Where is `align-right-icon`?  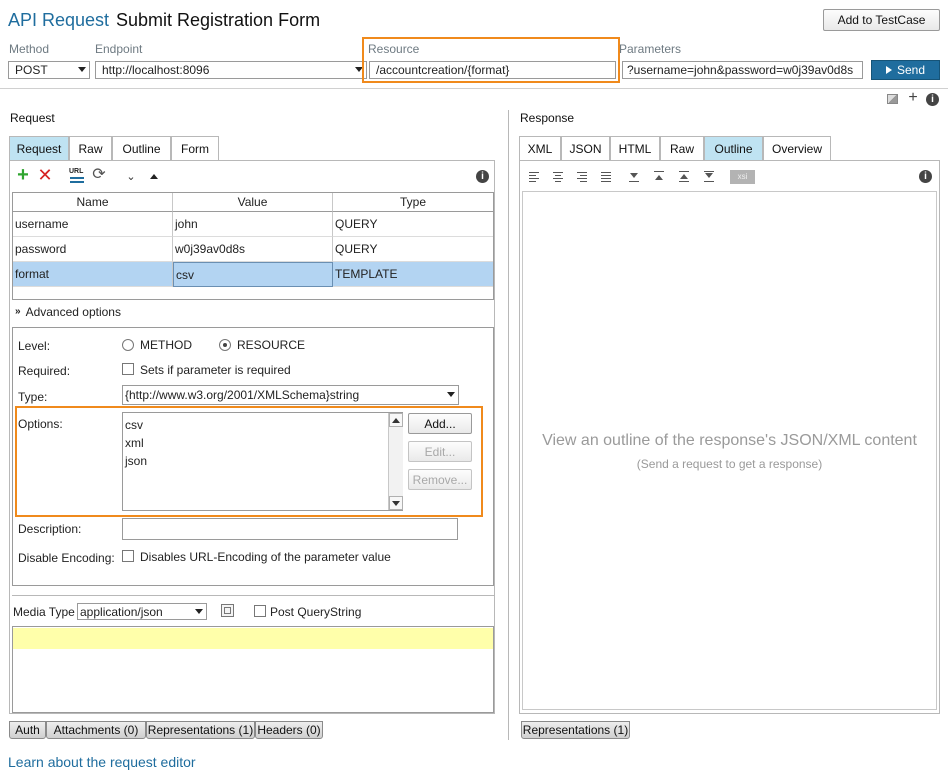
align-right-icon is located at coordinates (582, 176).